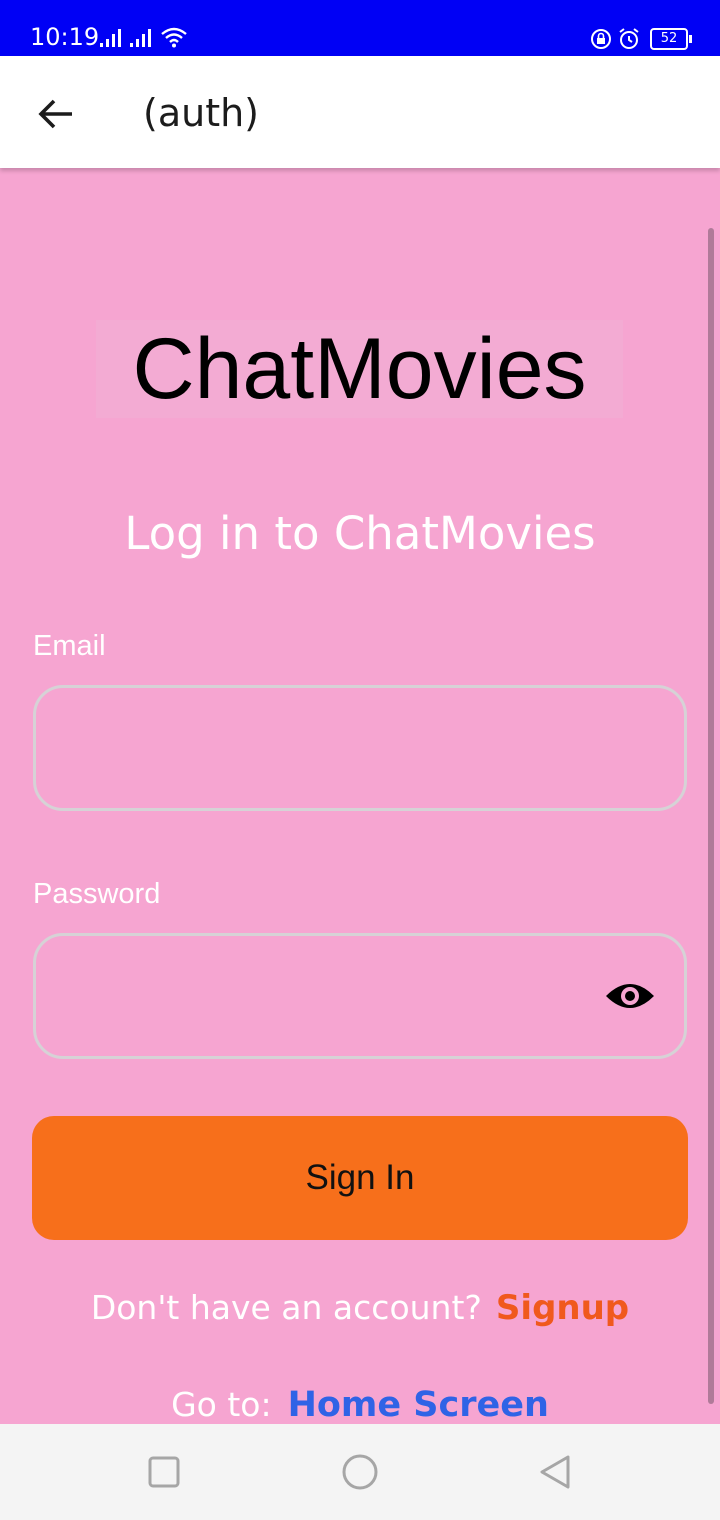 Image resolution: width=720 pixels, height=1520 pixels. What do you see at coordinates (286, 1307) in the screenshot?
I see `signup-prompt-text: Don't have an account?` at bounding box center [286, 1307].